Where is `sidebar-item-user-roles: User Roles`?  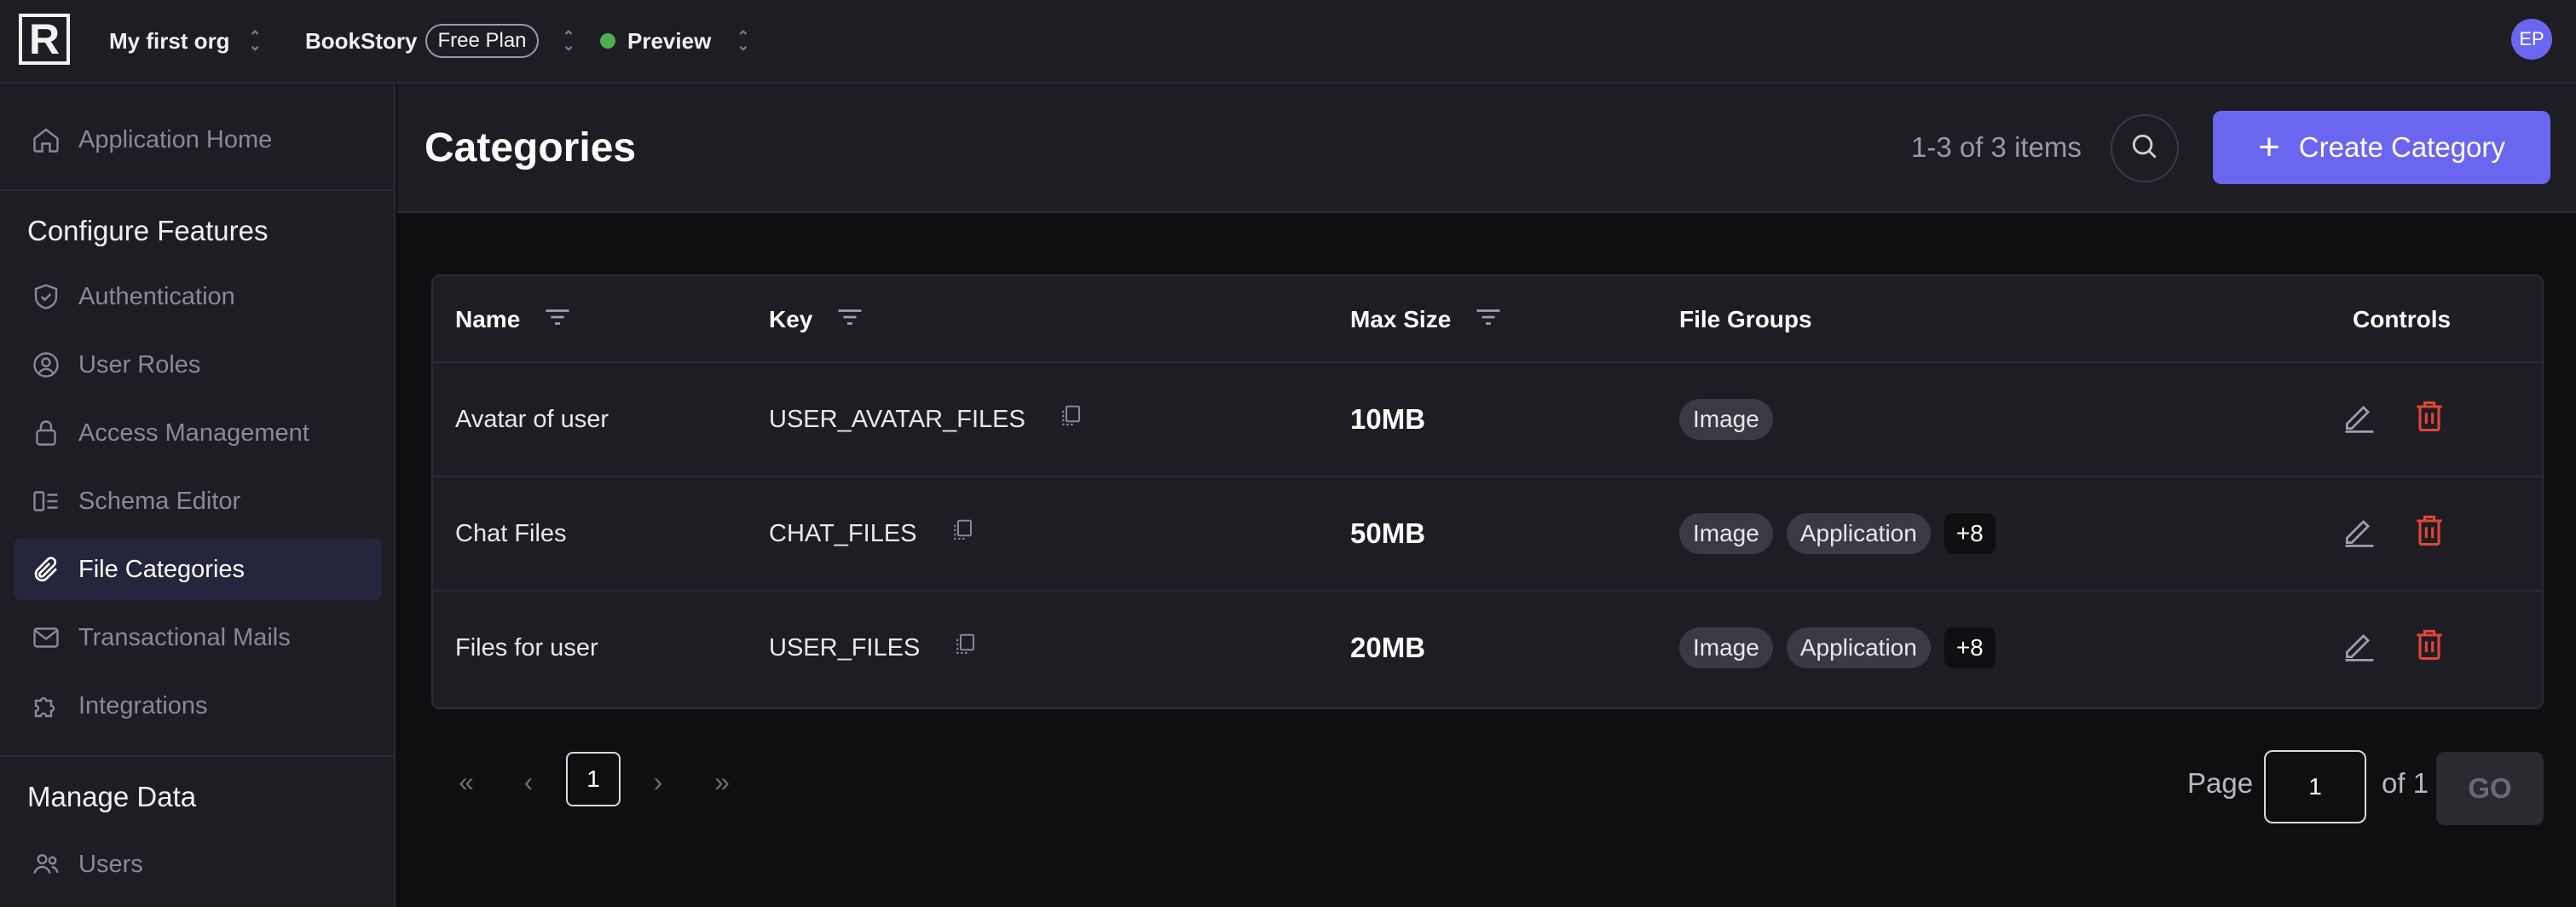 sidebar-item-user-roles: User Roles is located at coordinates (198, 365).